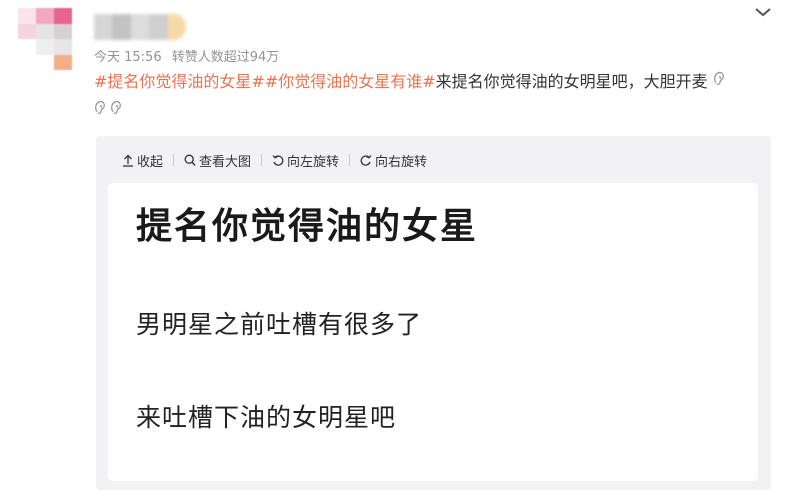 The height and width of the screenshot is (490, 791). I want to click on image-text-line: 来吐槽下油的女明星吧, so click(266, 417).